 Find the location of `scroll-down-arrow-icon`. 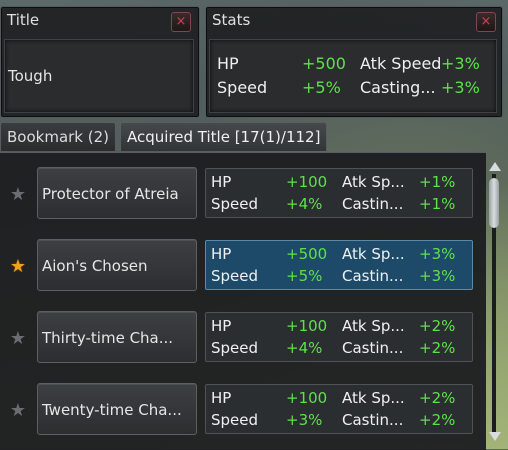

scroll-down-arrow-icon is located at coordinates (495, 436).